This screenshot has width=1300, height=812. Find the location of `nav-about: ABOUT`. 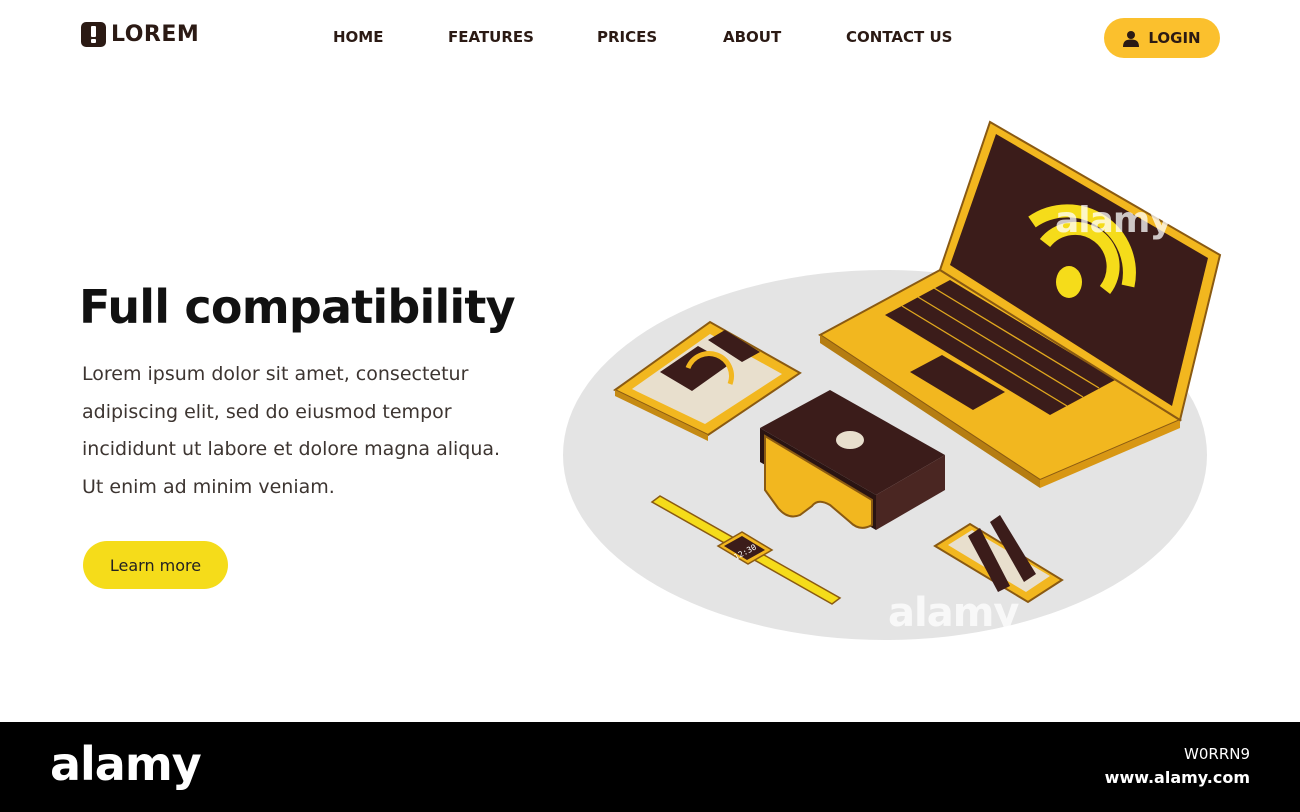

nav-about: ABOUT is located at coordinates (752, 37).